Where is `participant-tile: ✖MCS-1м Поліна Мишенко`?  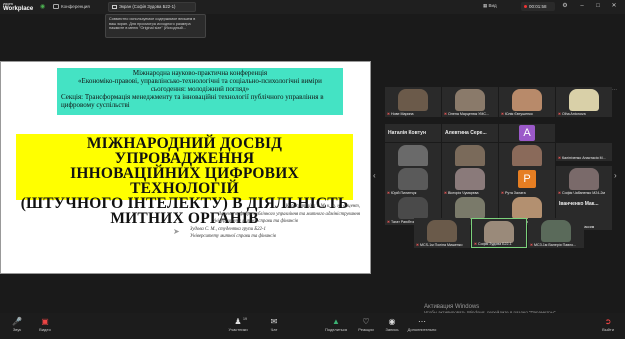 participant-tile: ✖MCS-1м Поліна Мишенко is located at coordinates (442, 233).